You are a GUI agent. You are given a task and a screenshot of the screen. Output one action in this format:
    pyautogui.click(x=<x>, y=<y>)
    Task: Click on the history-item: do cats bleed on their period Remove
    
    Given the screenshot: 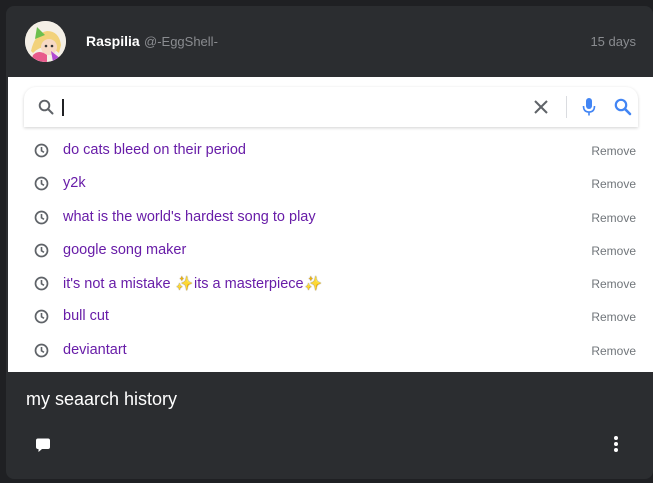 What is the action you would take?
    pyautogui.click(x=331, y=150)
    